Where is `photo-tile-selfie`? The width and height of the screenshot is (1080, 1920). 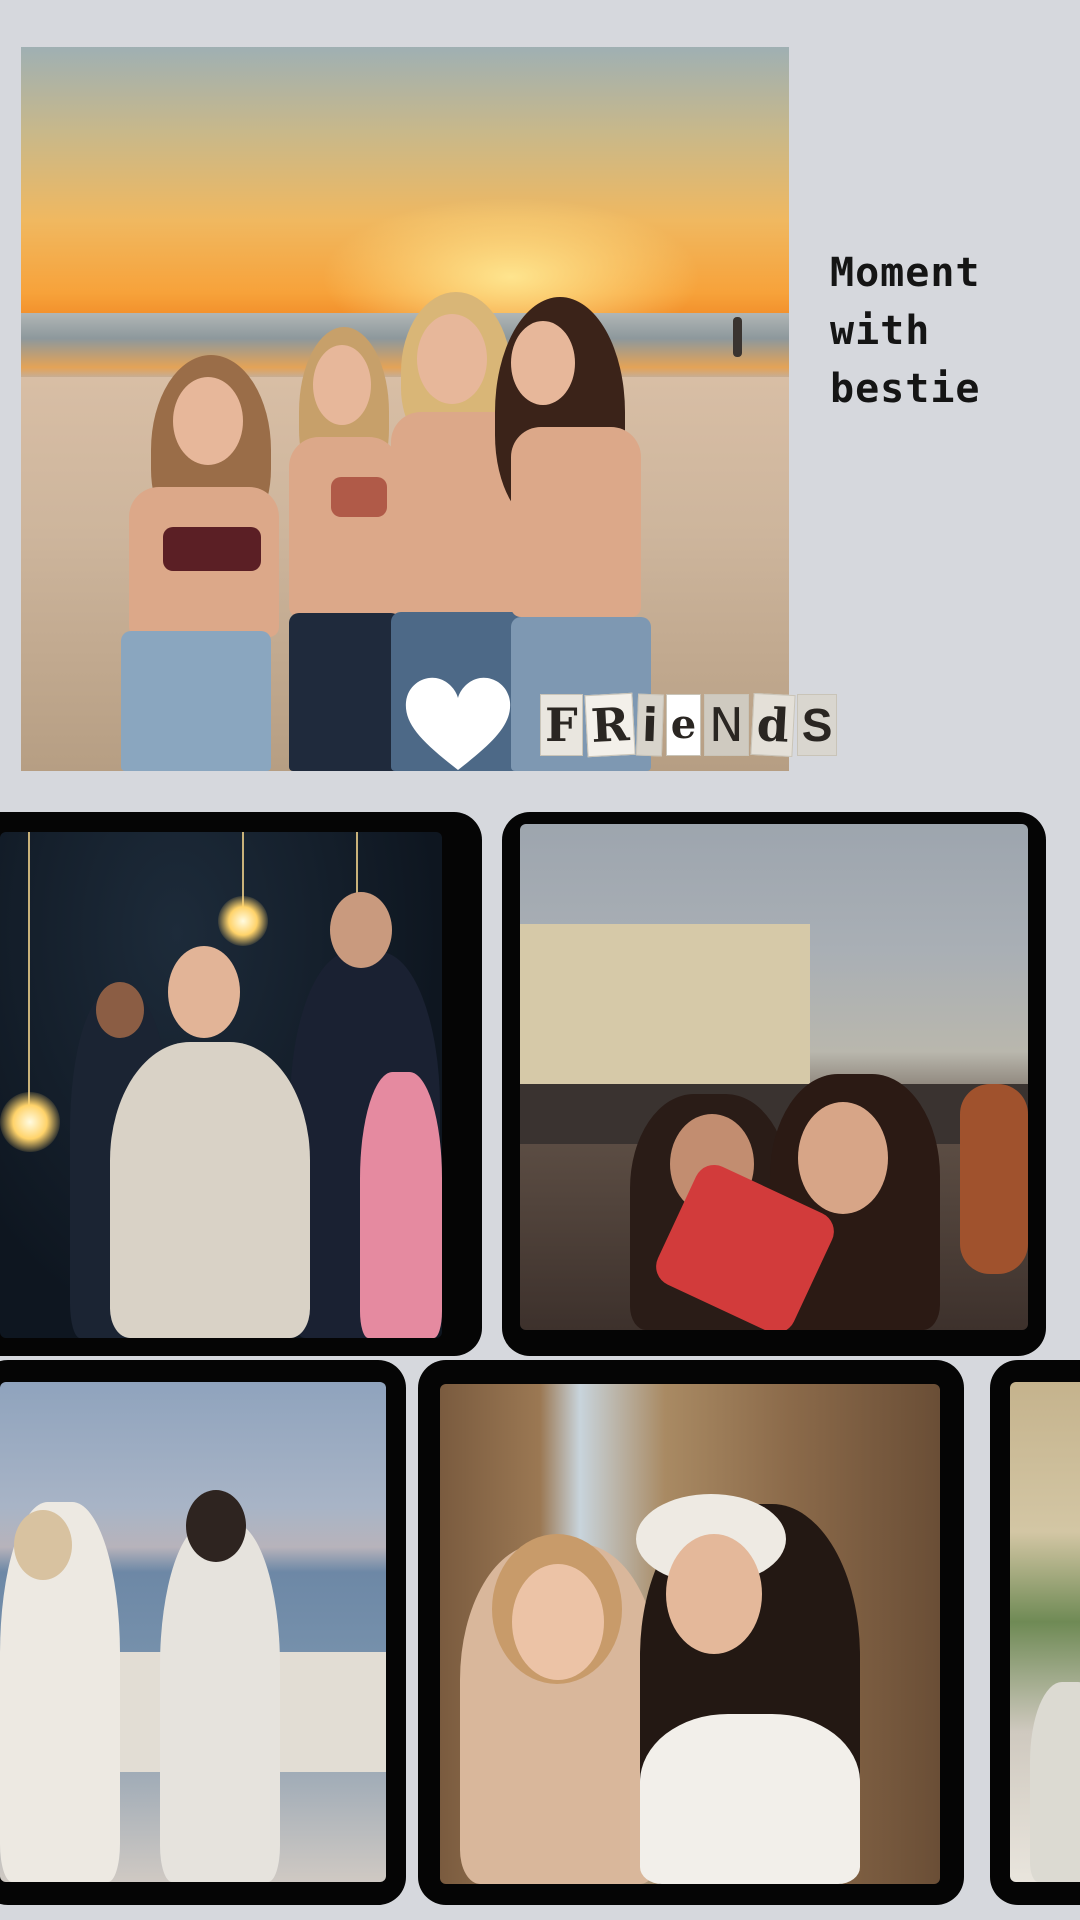
photo-tile-selfie is located at coordinates (691, 1632).